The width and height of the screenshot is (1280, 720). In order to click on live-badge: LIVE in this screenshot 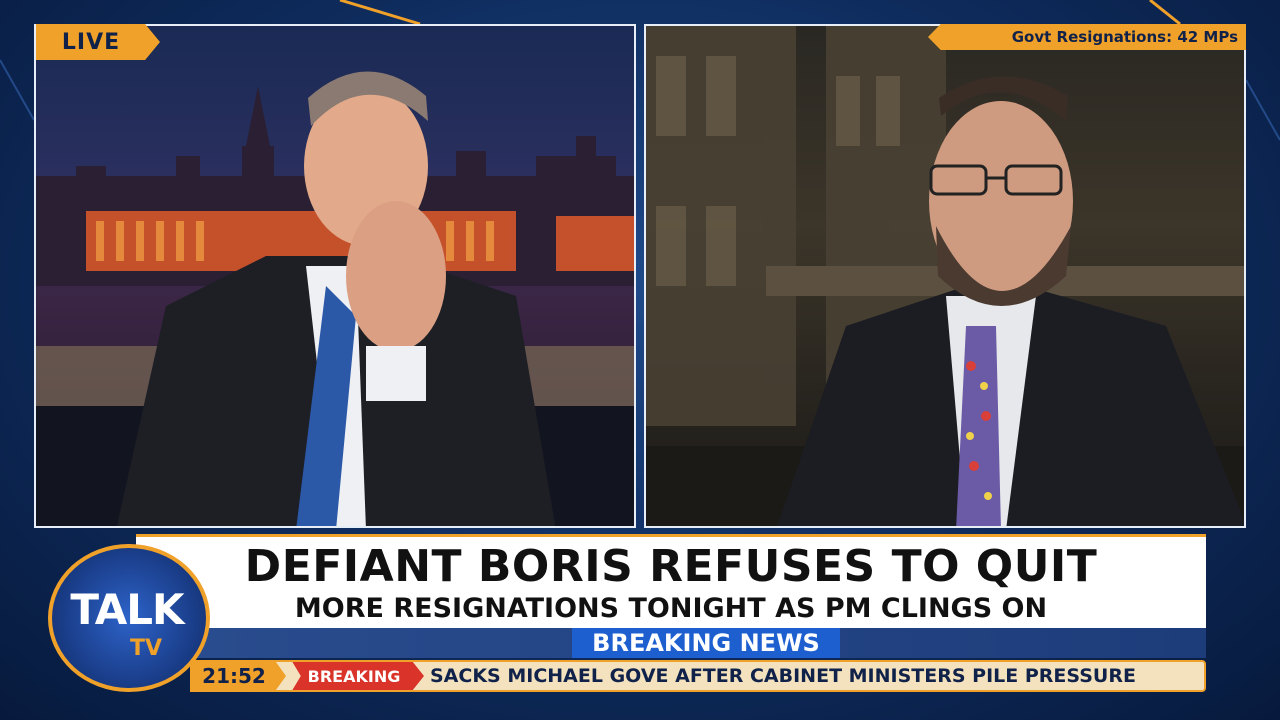, I will do `click(98, 42)`.